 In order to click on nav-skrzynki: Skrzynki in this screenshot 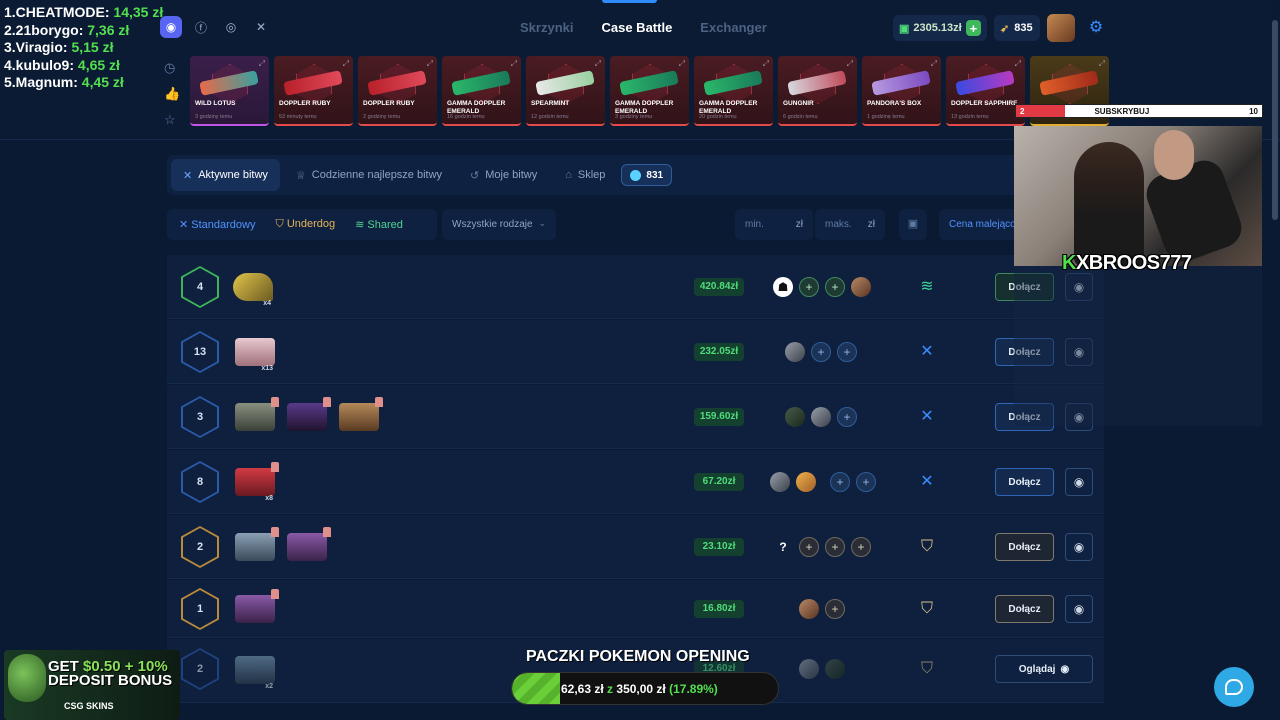, I will do `click(546, 27)`.